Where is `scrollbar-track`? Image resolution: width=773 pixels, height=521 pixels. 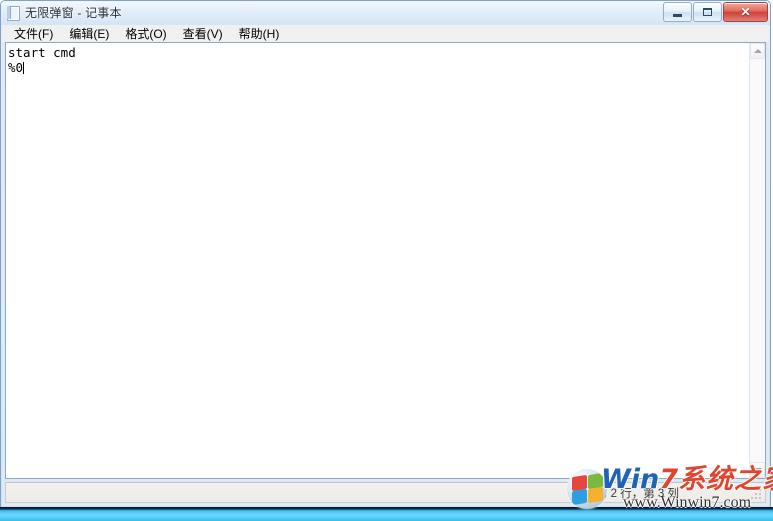
scrollbar-track is located at coordinates (757, 260).